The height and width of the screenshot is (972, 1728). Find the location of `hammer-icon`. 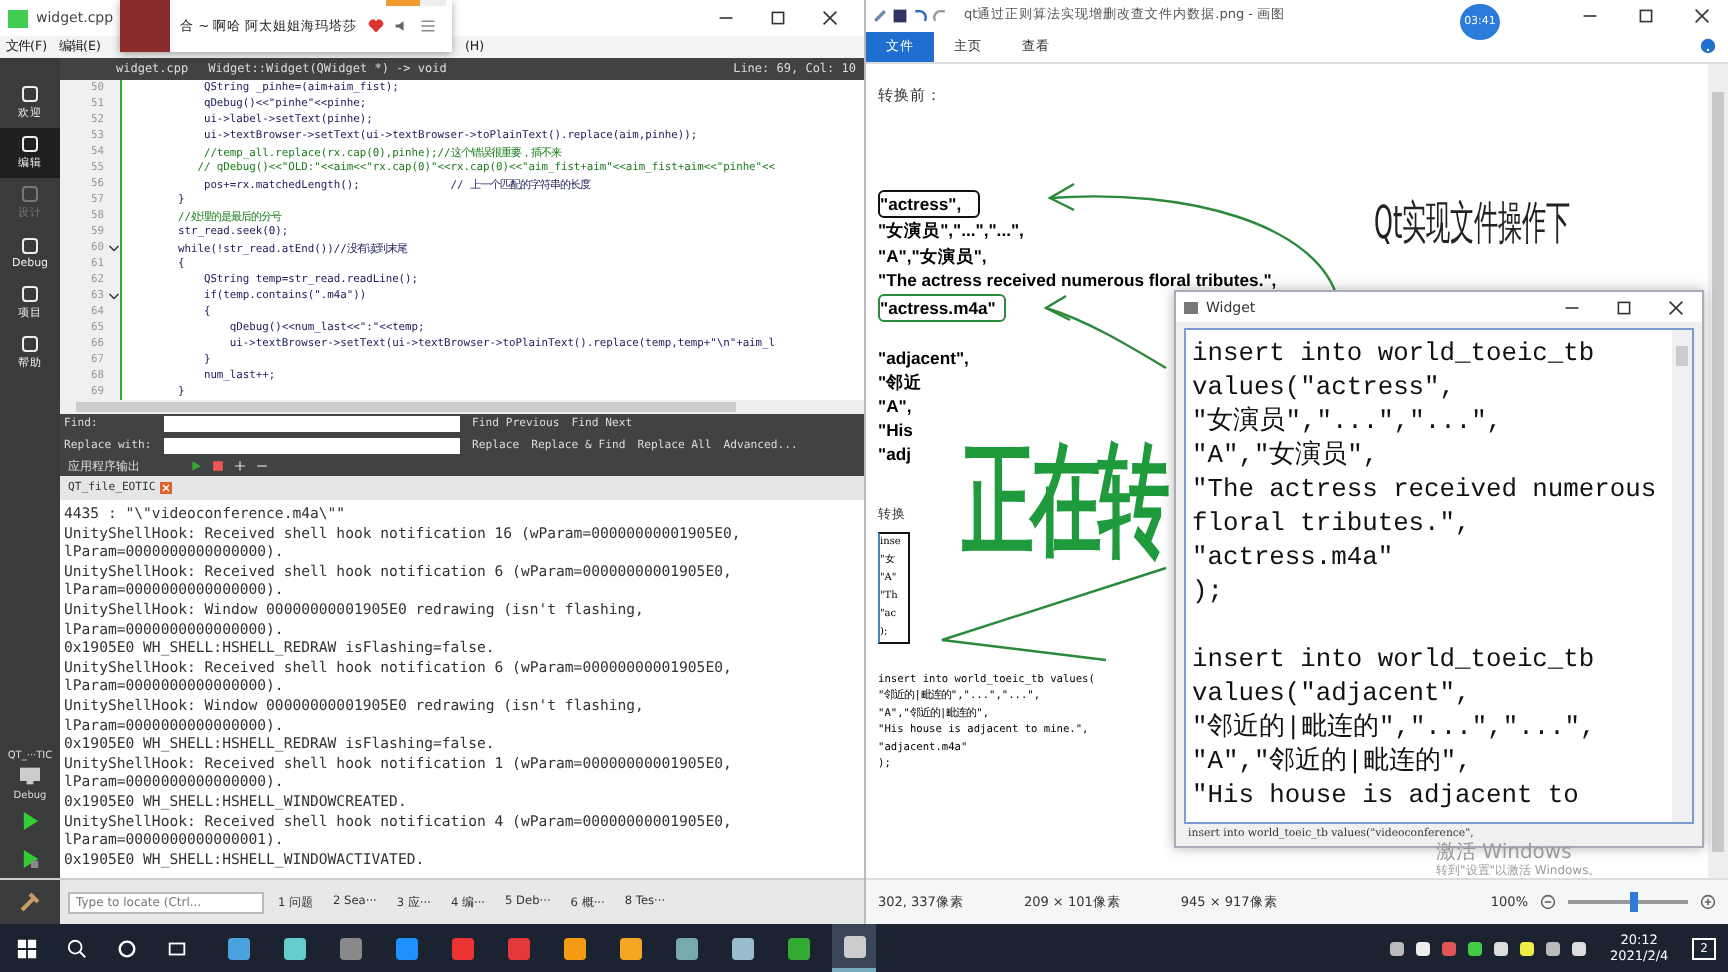

hammer-icon is located at coordinates (30, 902).